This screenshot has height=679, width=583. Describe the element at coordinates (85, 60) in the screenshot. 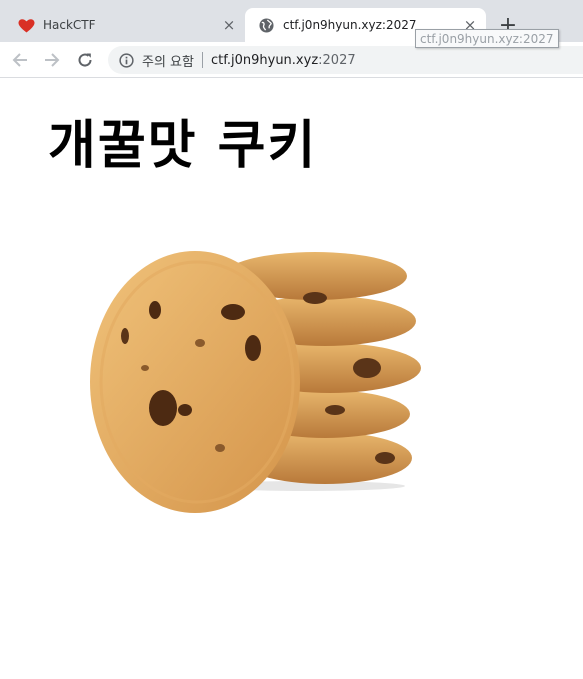

I see `reload-icon` at that location.